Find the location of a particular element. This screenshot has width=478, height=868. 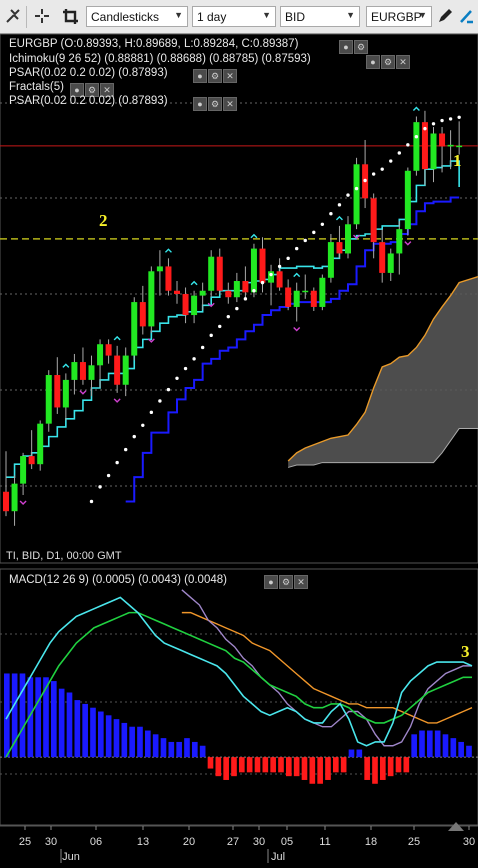

annotation-3: 3 is located at coordinates (465, 651).